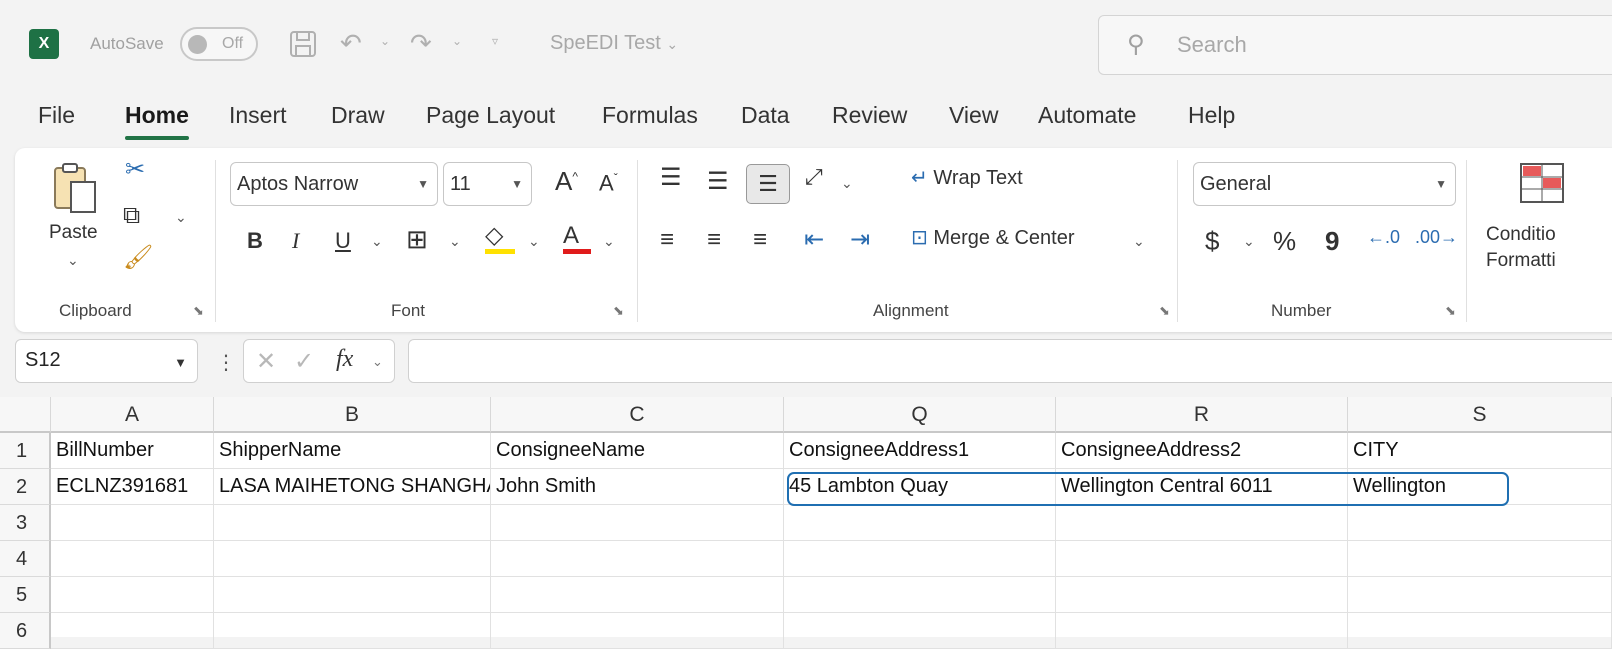 The image size is (1612, 649). Describe the element at coordinates (132, 451) in the screenshot. I see `cell-a1: BillNumber` at that location.